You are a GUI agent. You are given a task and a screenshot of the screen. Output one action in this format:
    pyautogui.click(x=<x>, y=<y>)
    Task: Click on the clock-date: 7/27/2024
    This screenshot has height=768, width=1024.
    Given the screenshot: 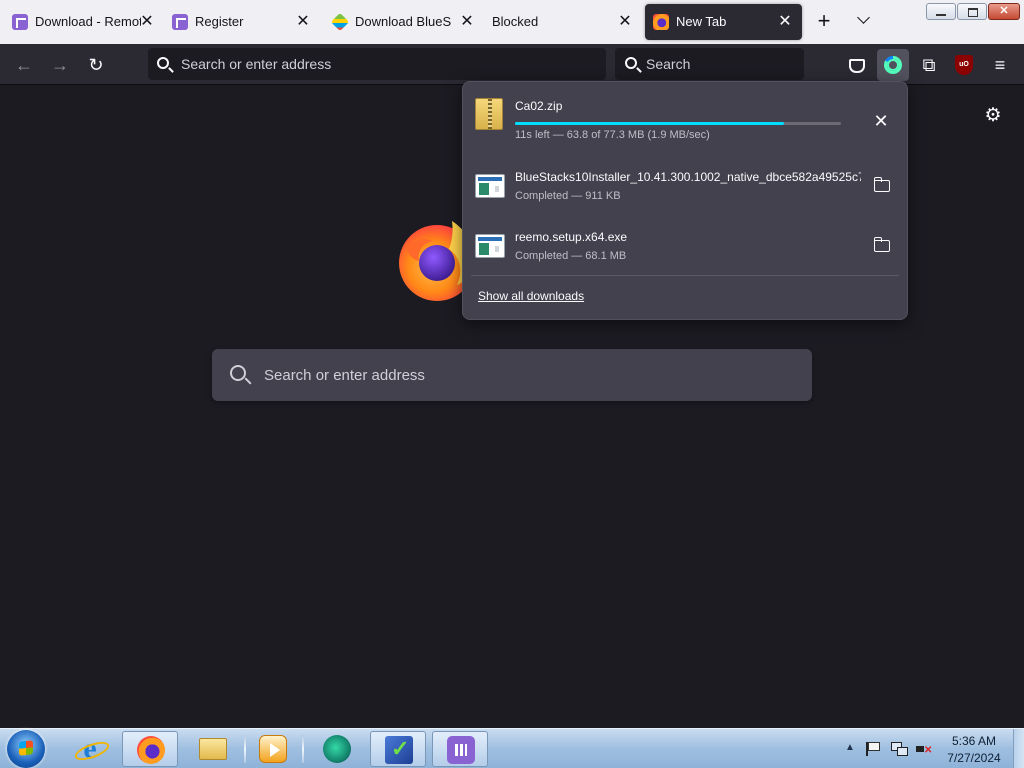 What is the action you would take?
    pyautogui.click(x=974, y=758)
    